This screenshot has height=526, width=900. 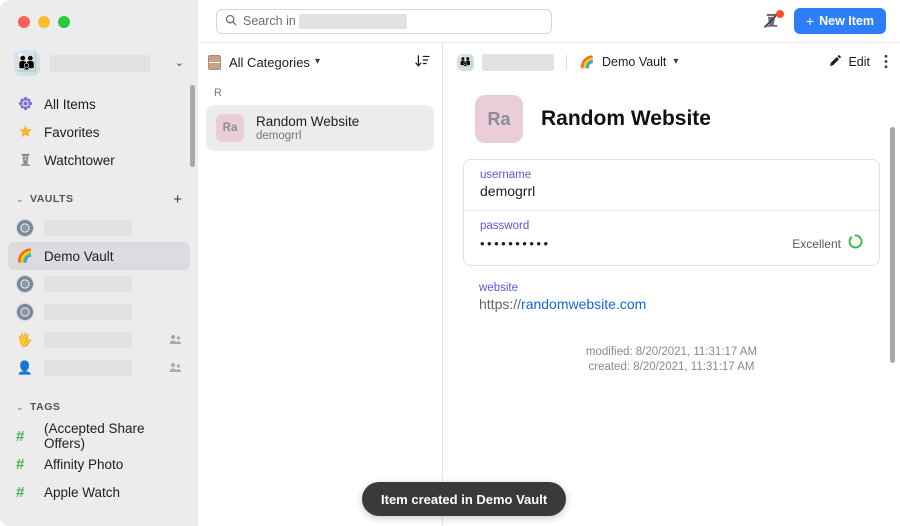 What do you see at coordinates (82, 492) in the screenshot?
I see `tag-label: Apple Watch` at bounding box center [82, 492].